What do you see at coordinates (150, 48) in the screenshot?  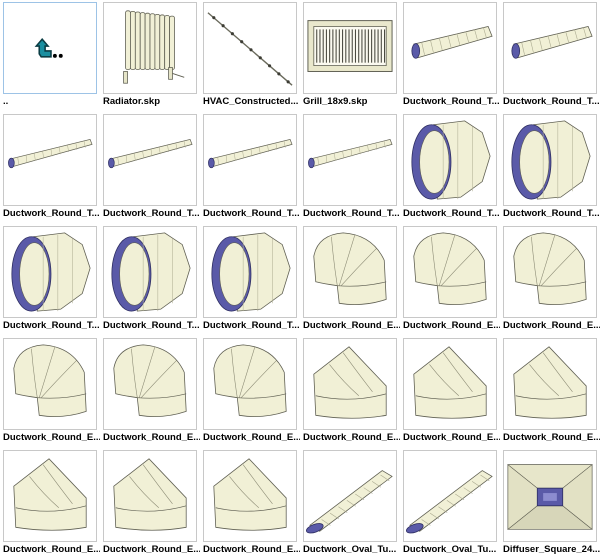 I see `radiator-icon` at bounding box center [150, 48].